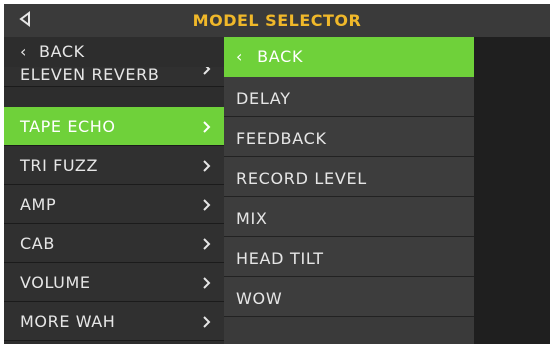 The width and height of the screenshot is (554, 348). I want to click on param-item-delay: DELAY, so click(349, 97).